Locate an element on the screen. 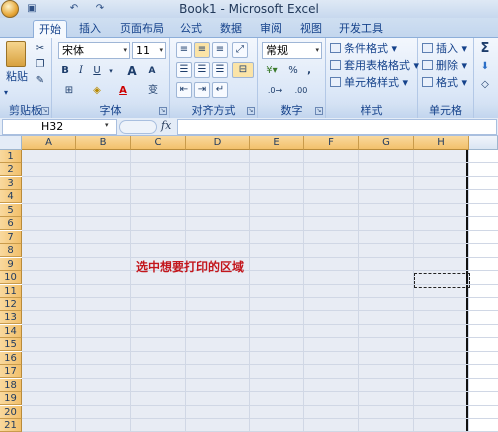 This screenshot has width=498, height=432. paste-button: 粘贴 is located at coordinates (17, 77).